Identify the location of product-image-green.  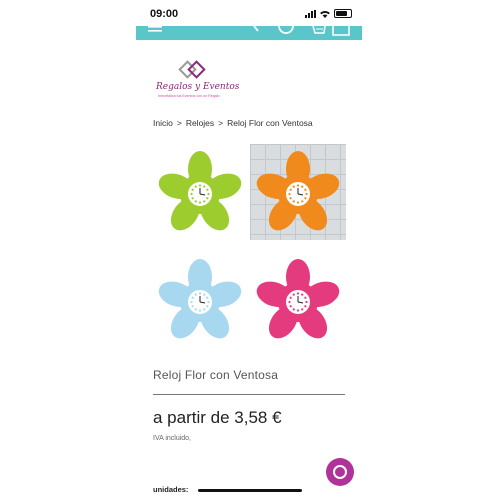
(200, 192).